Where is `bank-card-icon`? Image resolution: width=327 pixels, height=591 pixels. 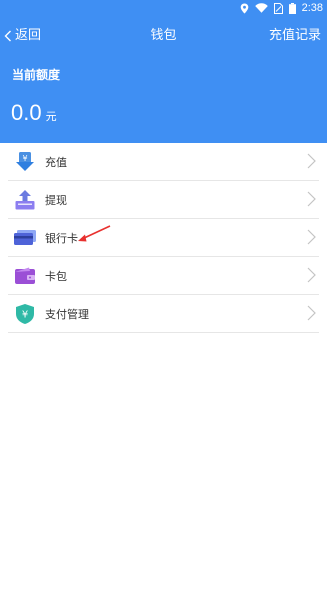
bank-card-icon is located at coordinates (25, 238).